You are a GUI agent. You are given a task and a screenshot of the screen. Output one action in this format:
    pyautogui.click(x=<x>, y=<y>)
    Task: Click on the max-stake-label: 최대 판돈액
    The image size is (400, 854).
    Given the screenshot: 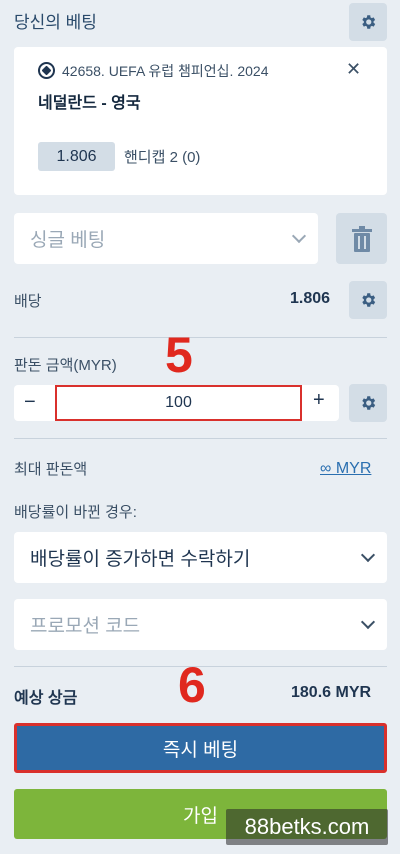 What is the action you would take?
    pyautogui.click(x=51, y=469)
    